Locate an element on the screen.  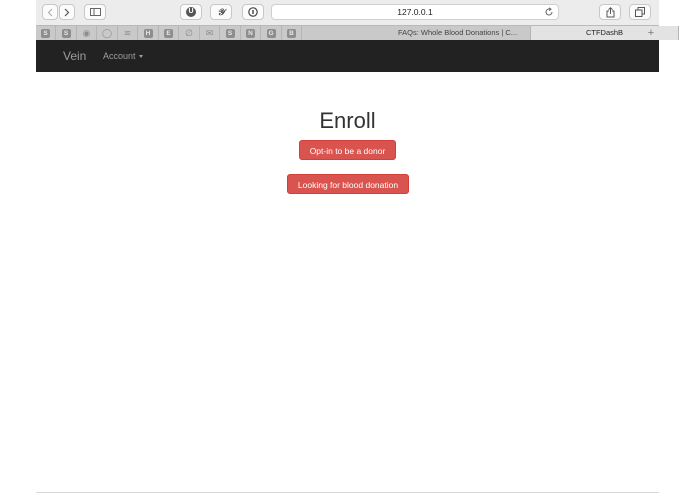
extension-u-button: U is located at coordinates (191, 12).